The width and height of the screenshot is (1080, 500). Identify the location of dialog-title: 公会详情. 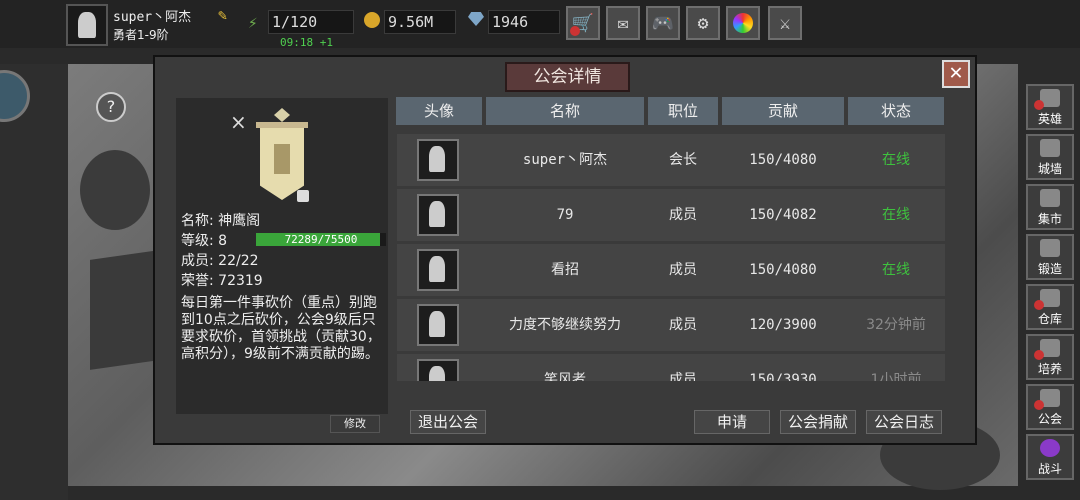
(567, 77).